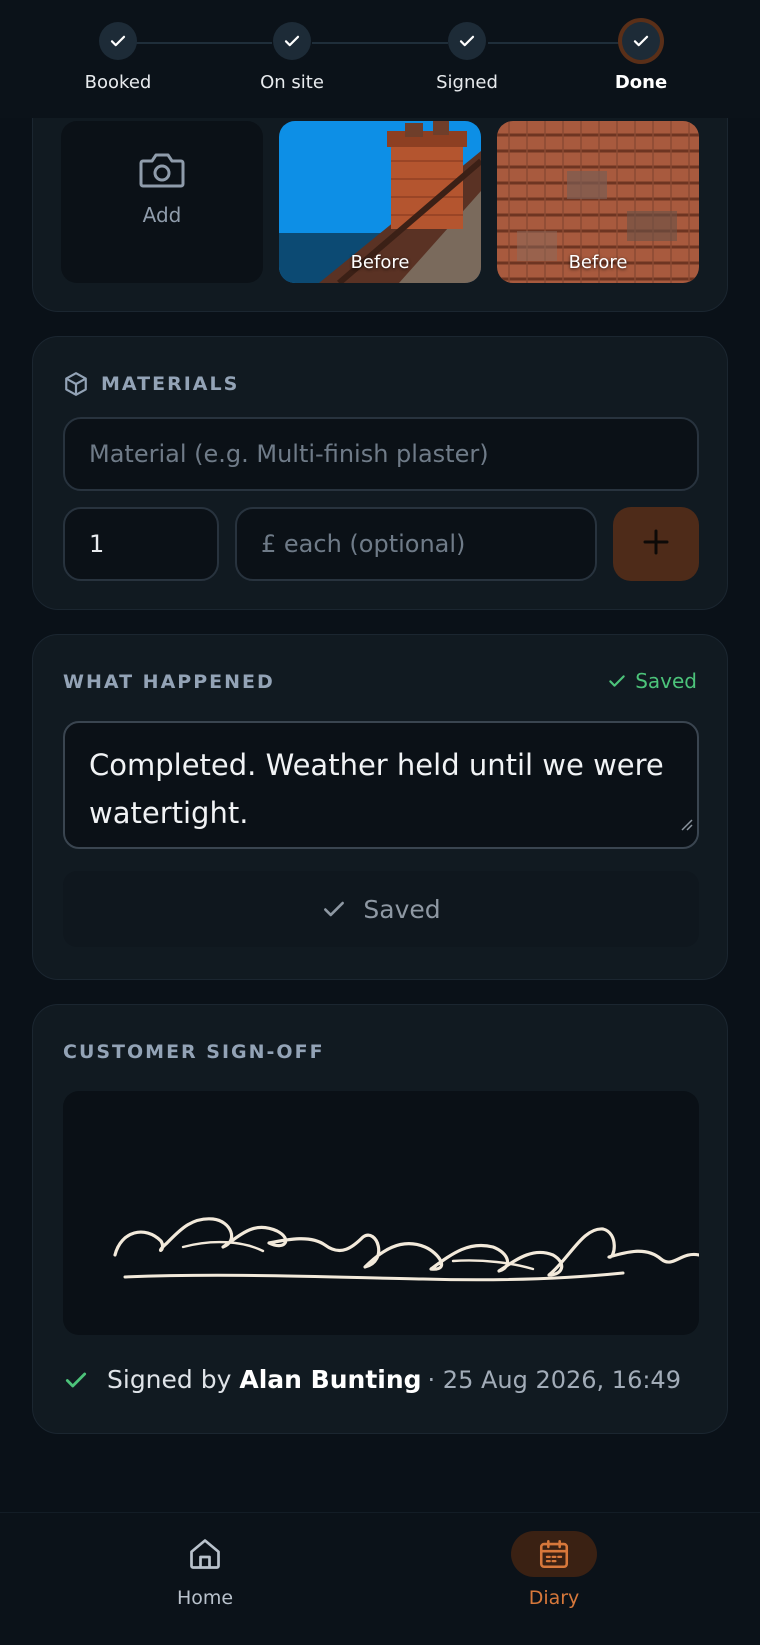 The width and height of the screenshot is (760, 1645). What do you see at coordinates (380, 59) in the screenshot?
I see `progress-stepper: Booked On site Signed Done` at bounding box center [380, 59].